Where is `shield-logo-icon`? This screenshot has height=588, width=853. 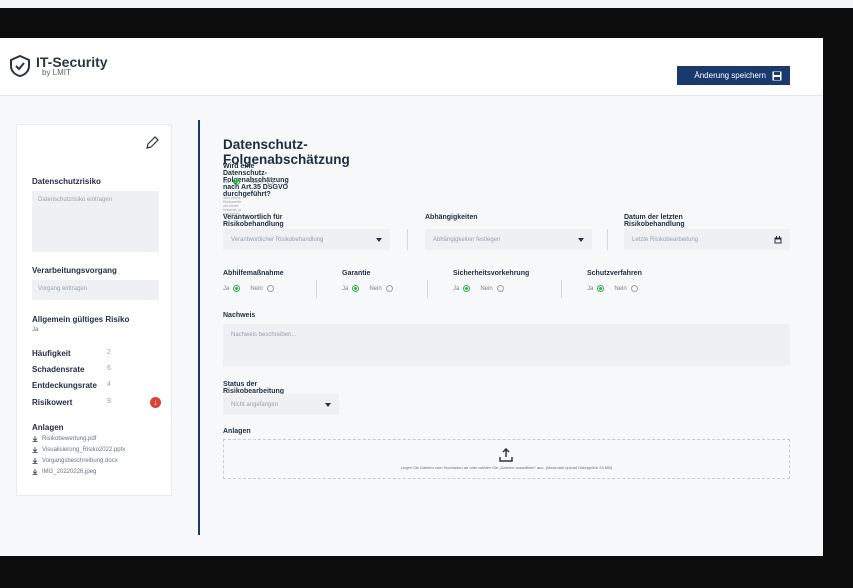 shield-logo-icon is located at coordinates (20, 66).